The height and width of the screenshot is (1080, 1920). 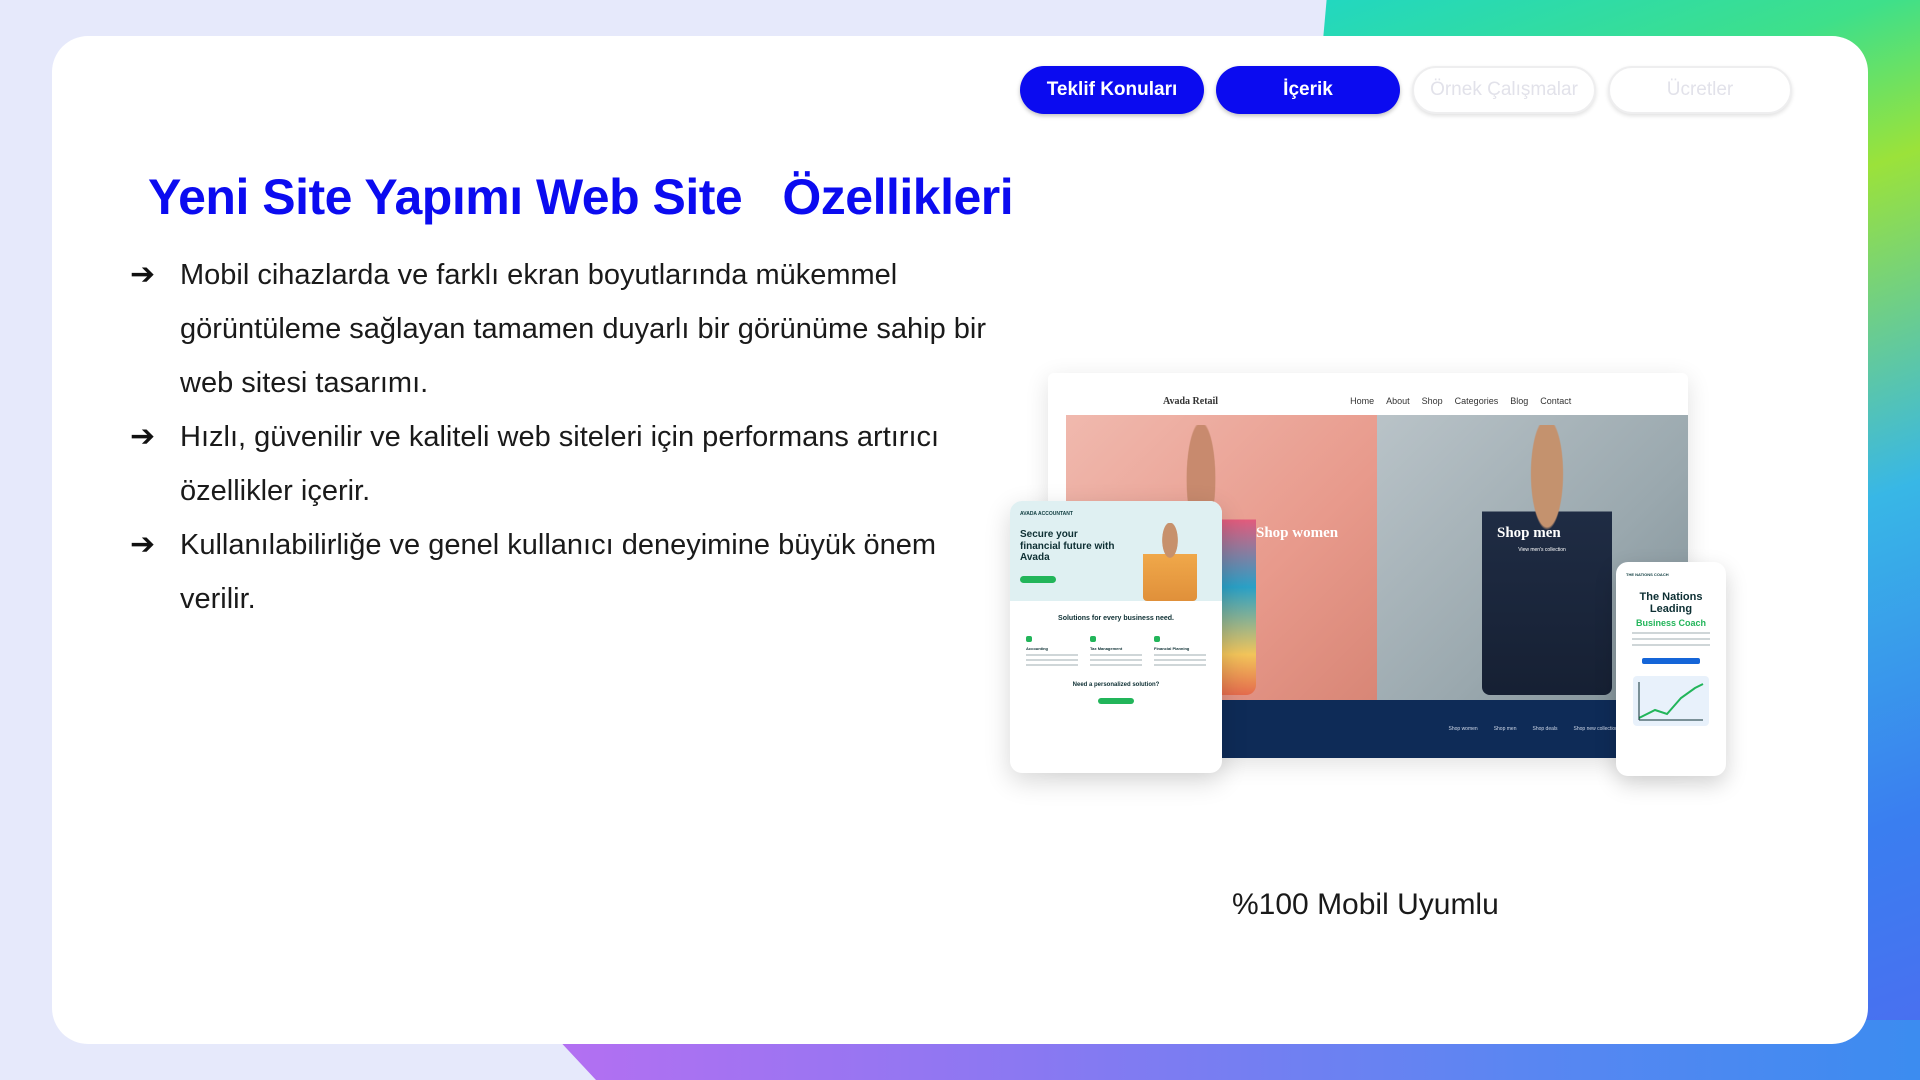 What do you see at coordinates (1052, 651) in the screenshot?
I see `tablet-column: Accounting` at bounding box center [1052, 651].